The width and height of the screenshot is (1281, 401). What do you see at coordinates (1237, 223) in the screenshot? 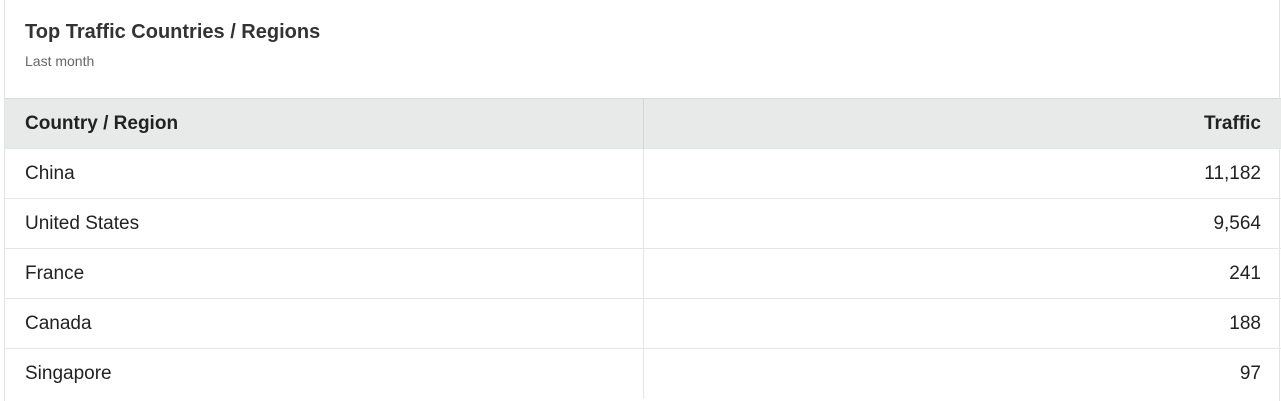
I see `traffic-cell: 9,564` at bounding box center [1237, 223].